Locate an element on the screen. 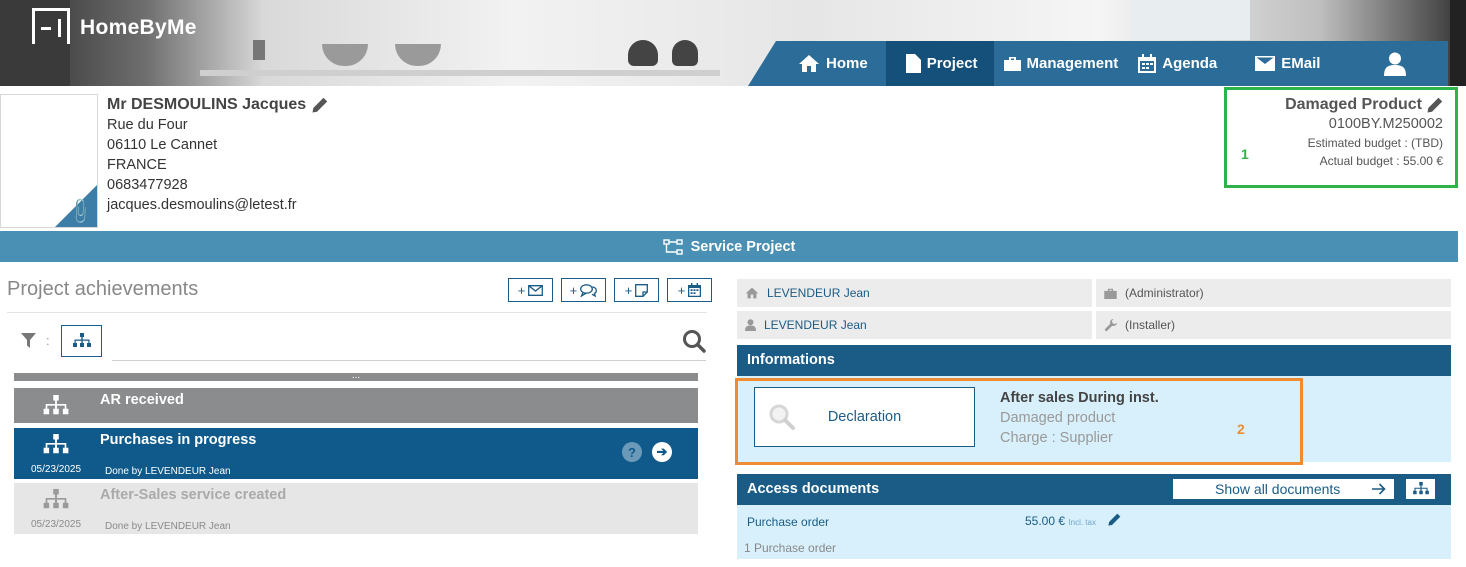 The height and width of the screenshot is (567, 1466). magnifier-icon is located at coordinates (782, 417).